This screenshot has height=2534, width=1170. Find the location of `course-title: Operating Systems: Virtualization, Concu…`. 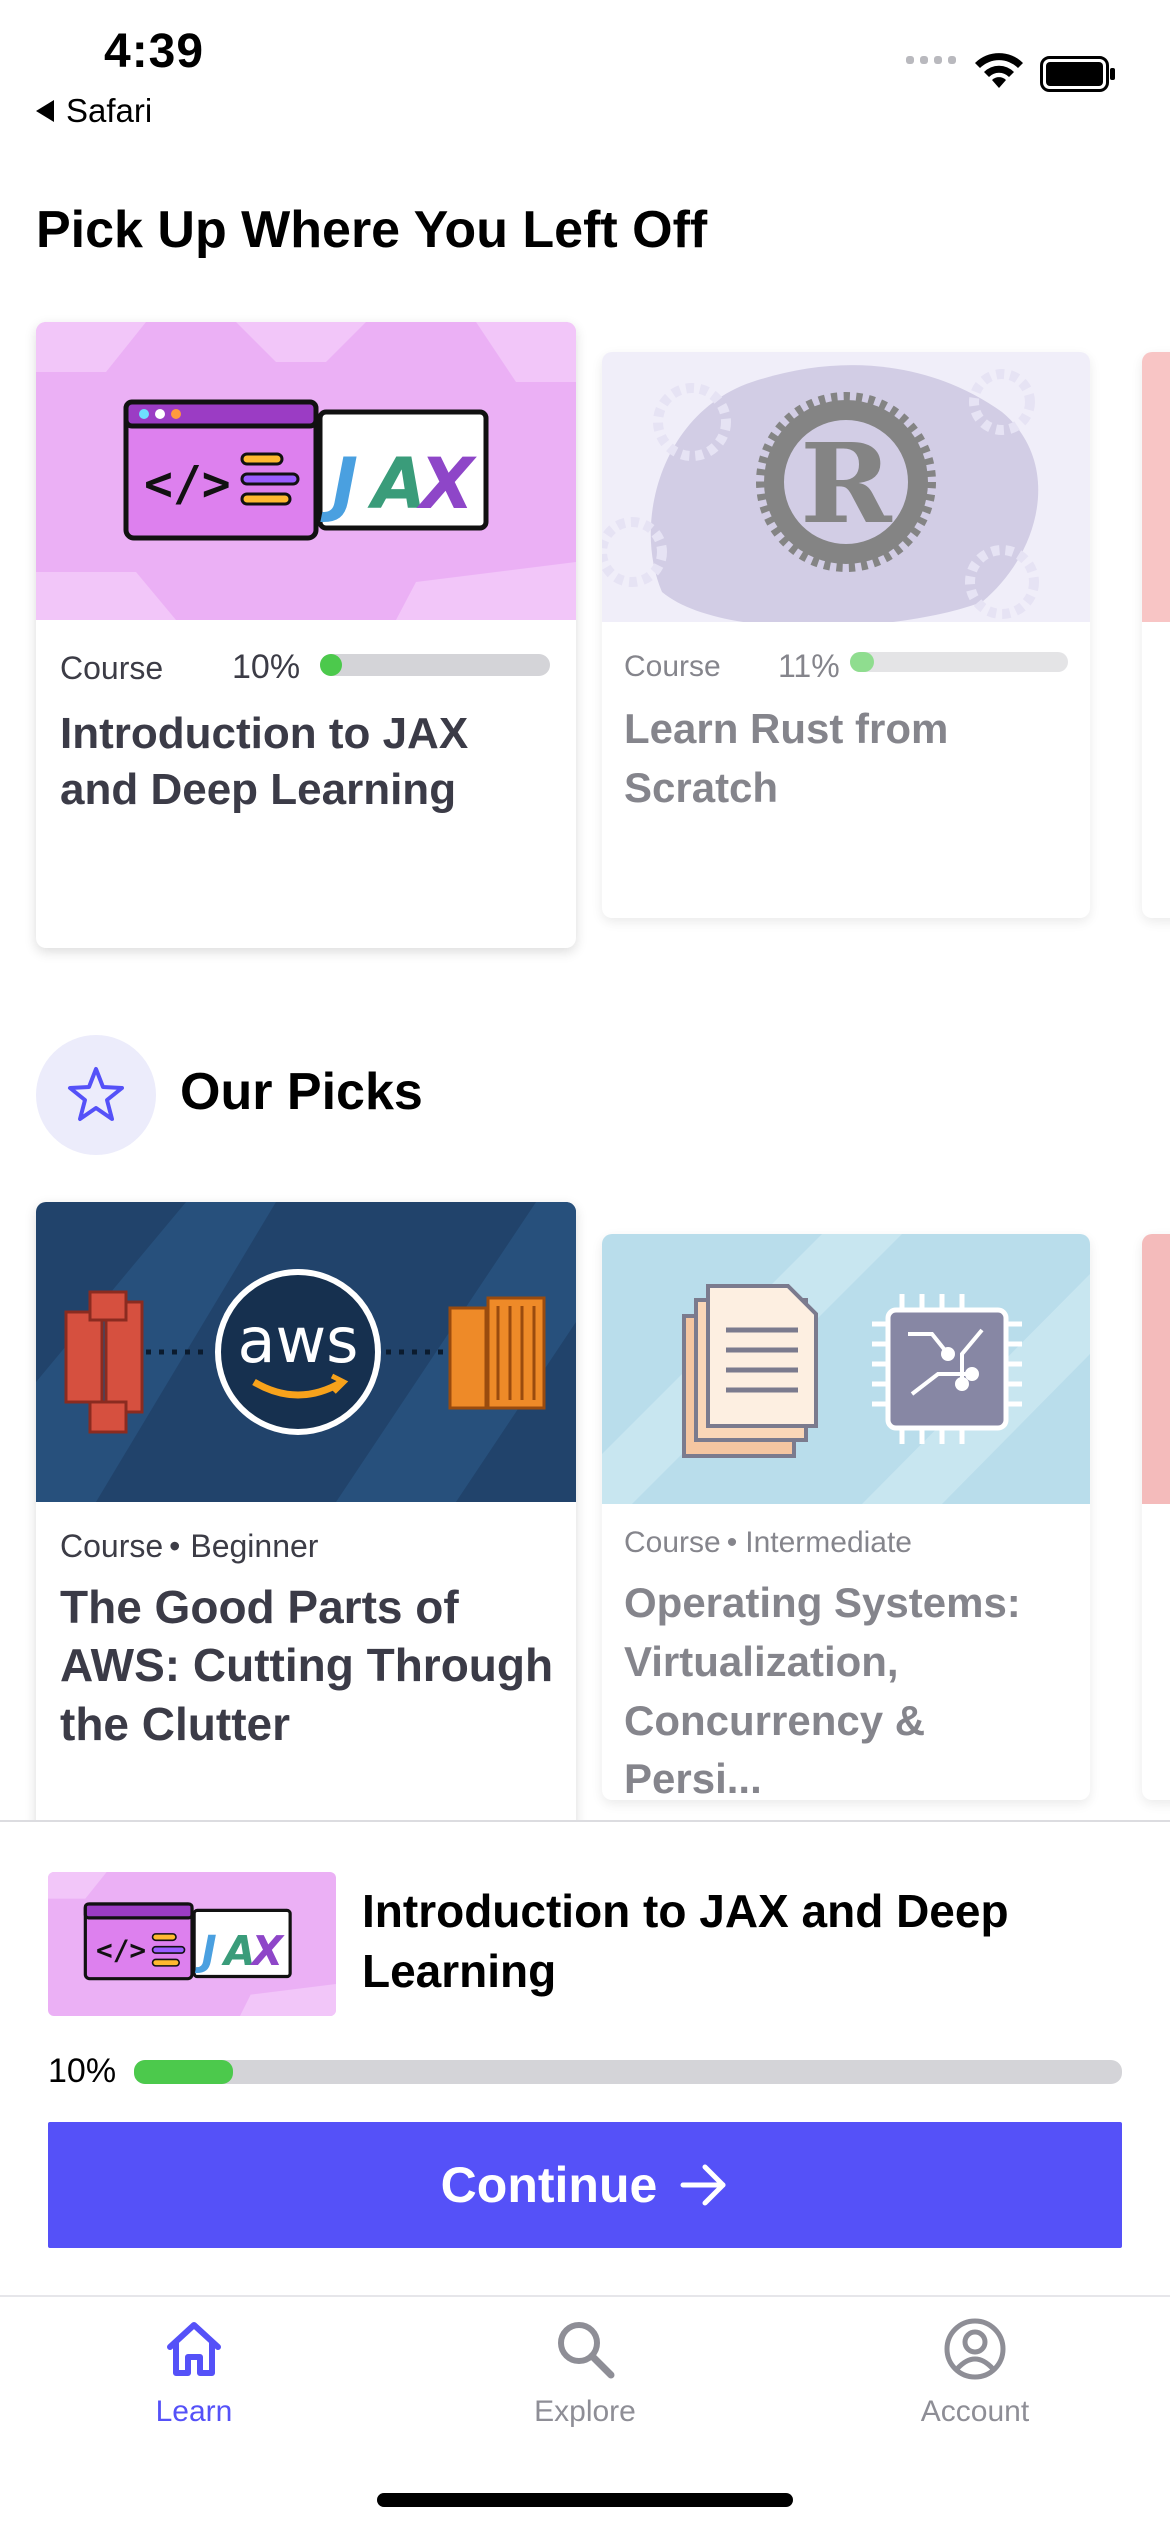

course-title: Operating Systems: Virtualization, Concu… is located at coordinates (822, 1689).